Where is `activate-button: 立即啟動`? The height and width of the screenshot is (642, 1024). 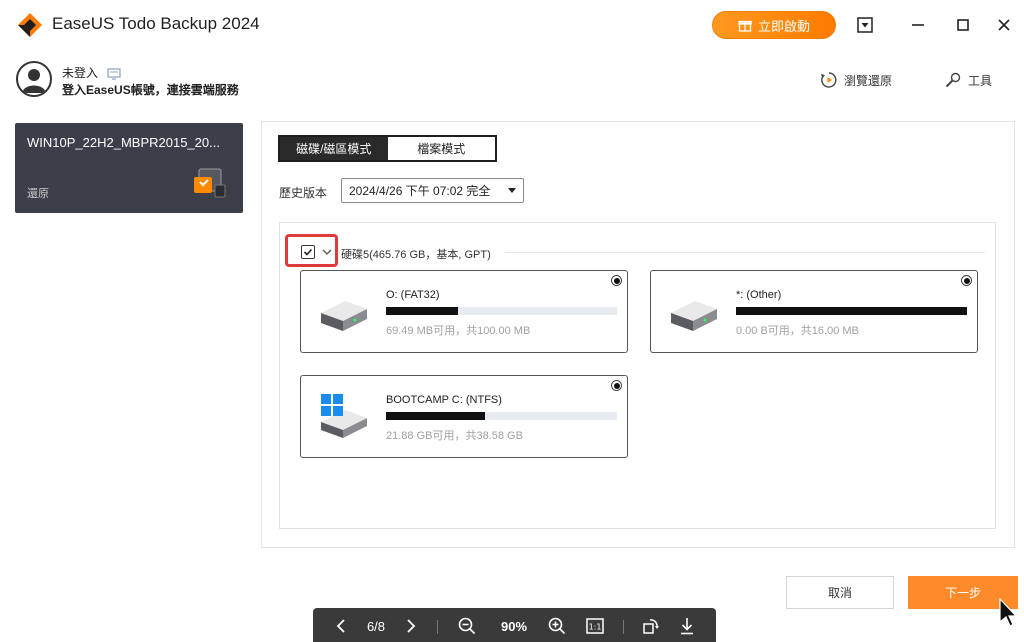
activate-button: 立即啟動 is located at coordinates (774, 25).